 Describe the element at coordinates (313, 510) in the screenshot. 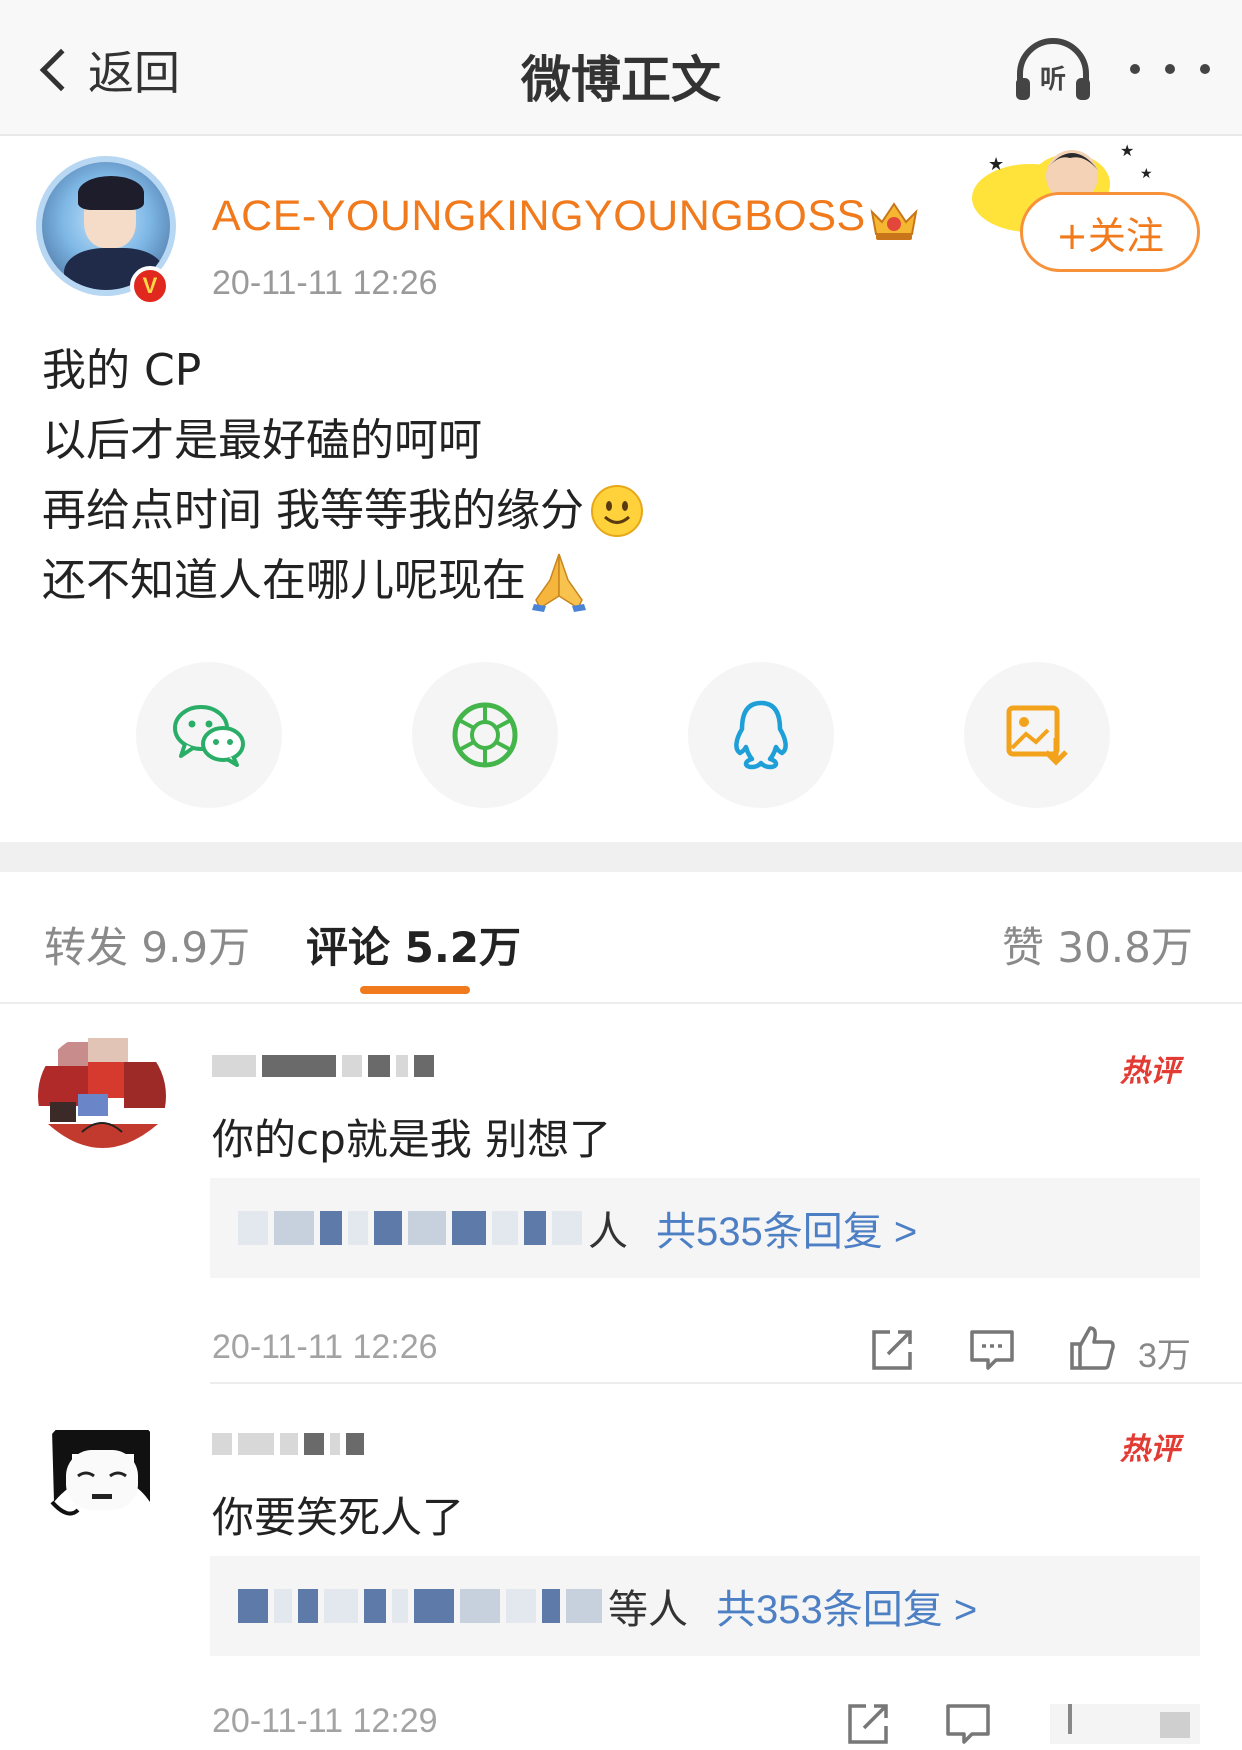

I see `post-line-text: 再给点时间 我等等我的缘分` at that location.